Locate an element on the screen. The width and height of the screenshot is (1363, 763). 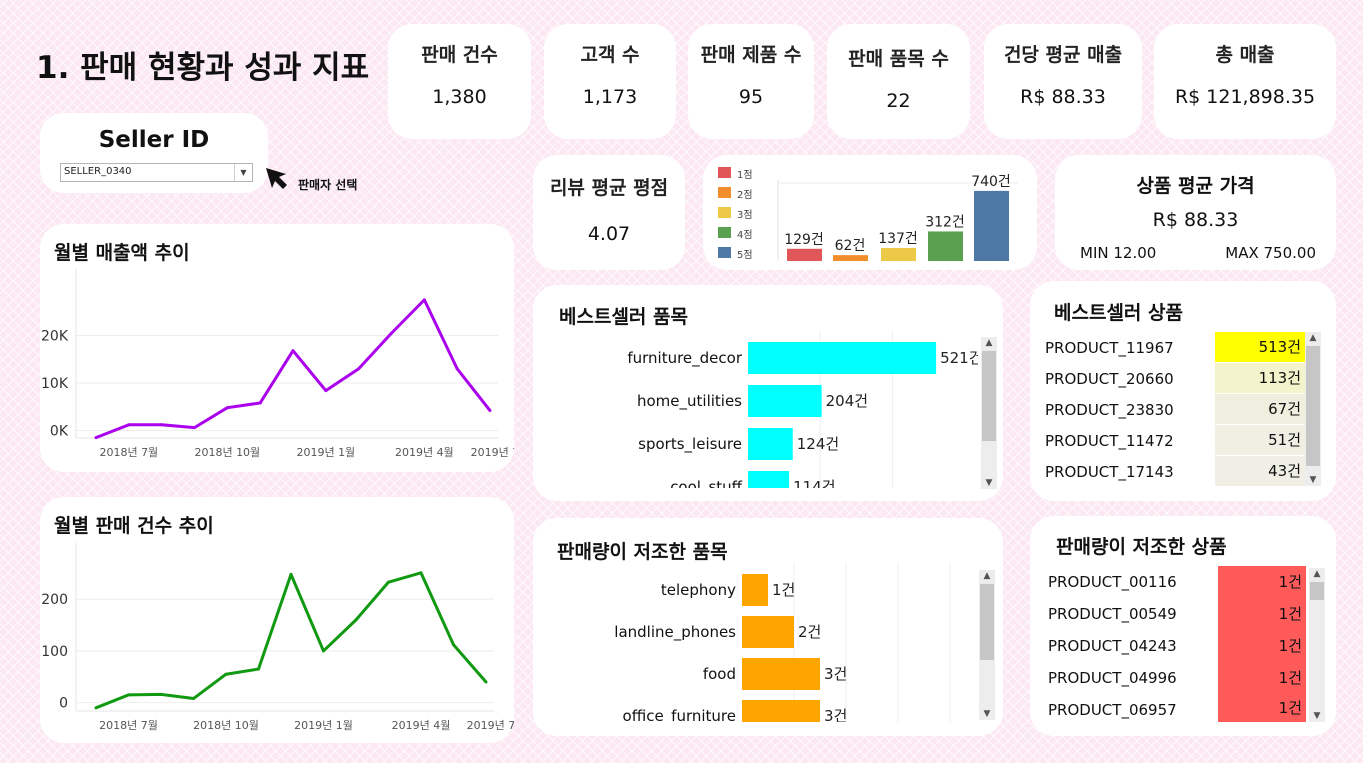
y-tick-label: 0 is located at coordinates (63, 704).